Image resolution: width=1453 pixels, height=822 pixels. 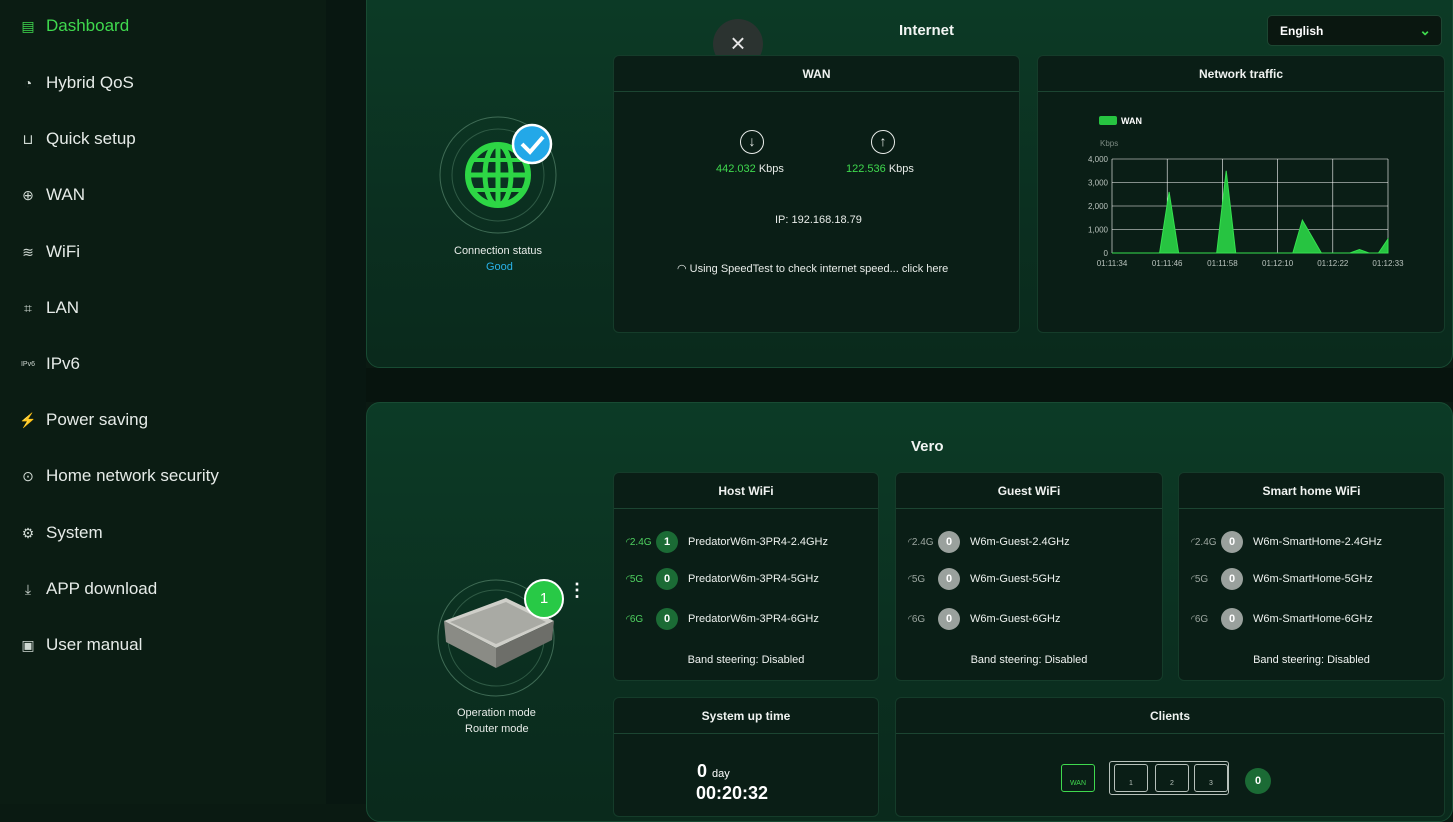 I want to click on lan-icon: ⌗, so click(x=28, y=307).